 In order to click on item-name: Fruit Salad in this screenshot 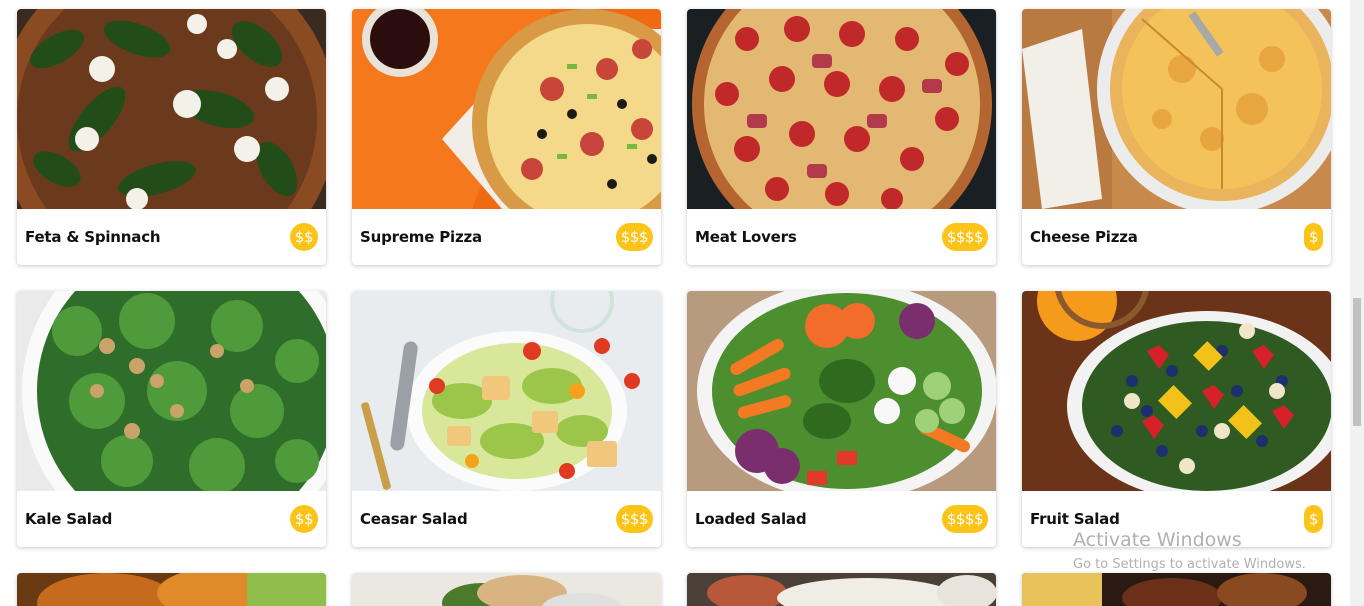, I will do `click(1075, 519)`.